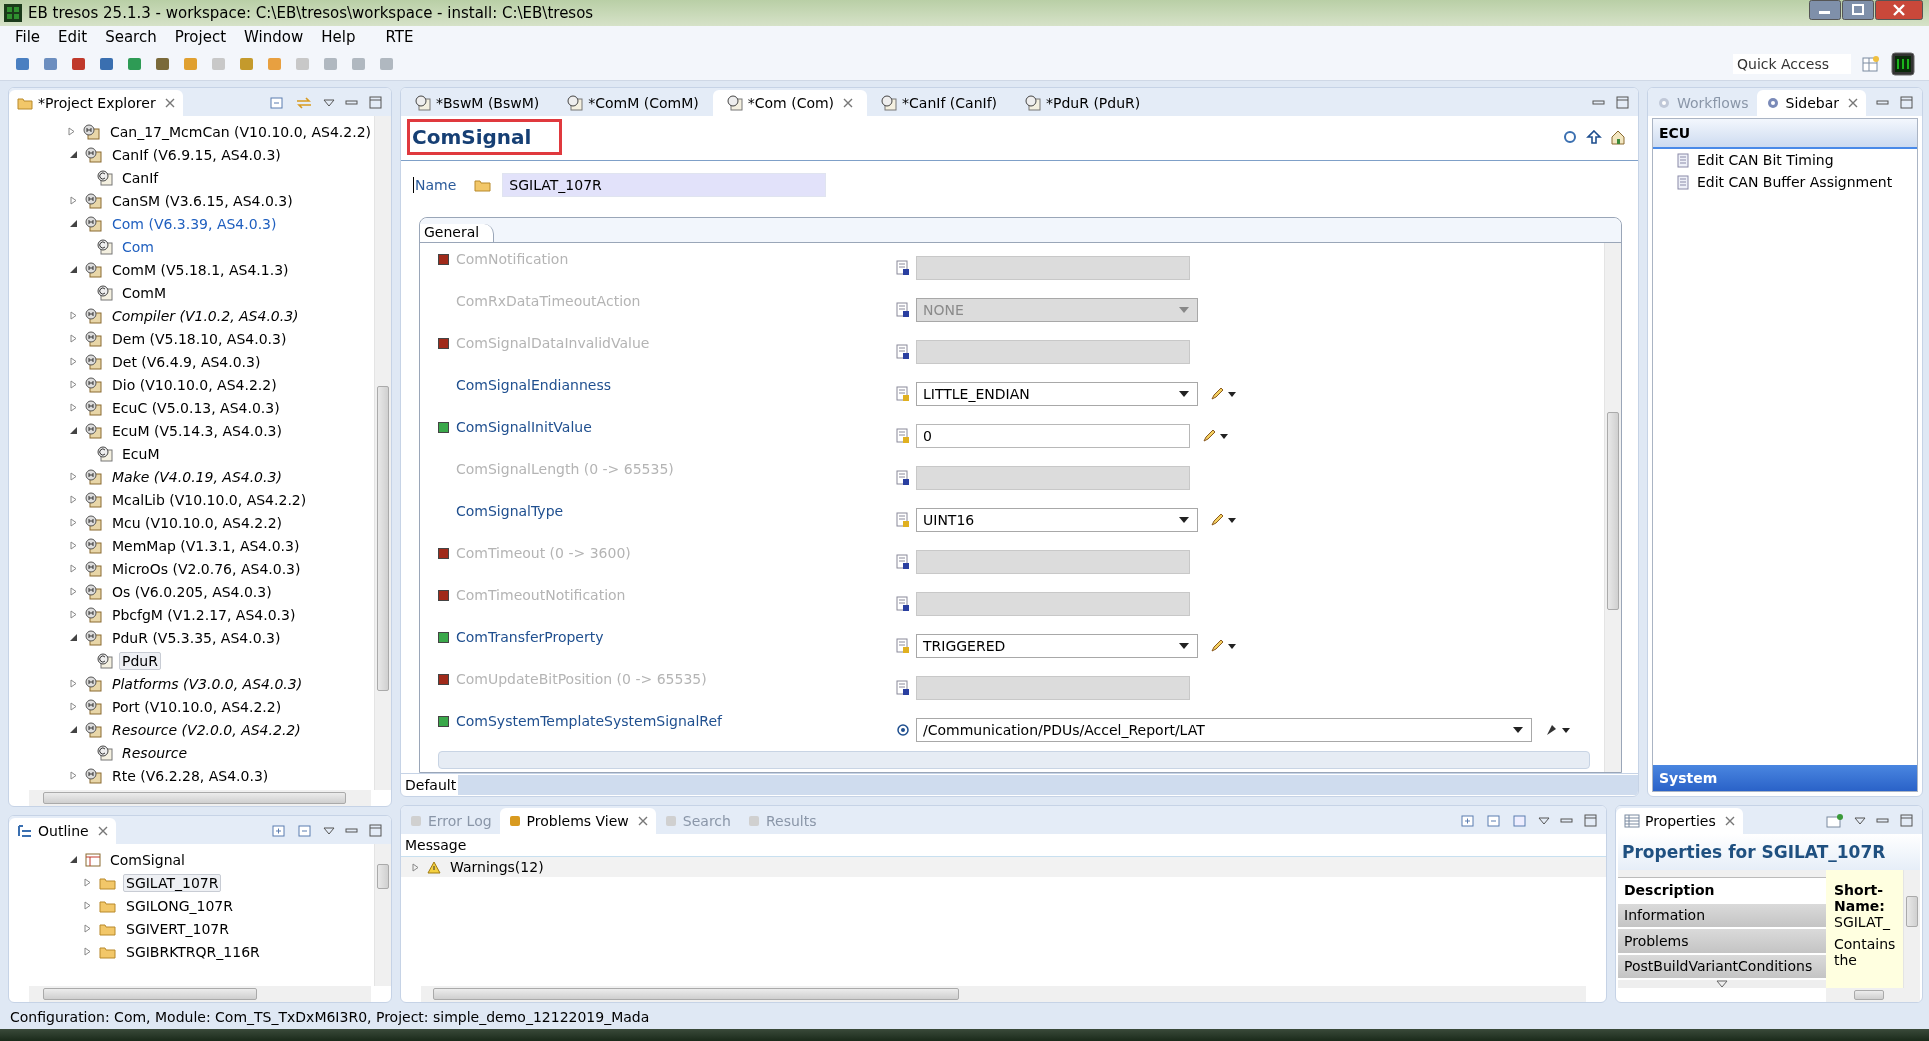 This screenshot has height=1041, width=1929. What do you see at coordinates (1722, 984) in the screenshot?
I see `scroll-down-icon` at bounding box center [1722, 984].